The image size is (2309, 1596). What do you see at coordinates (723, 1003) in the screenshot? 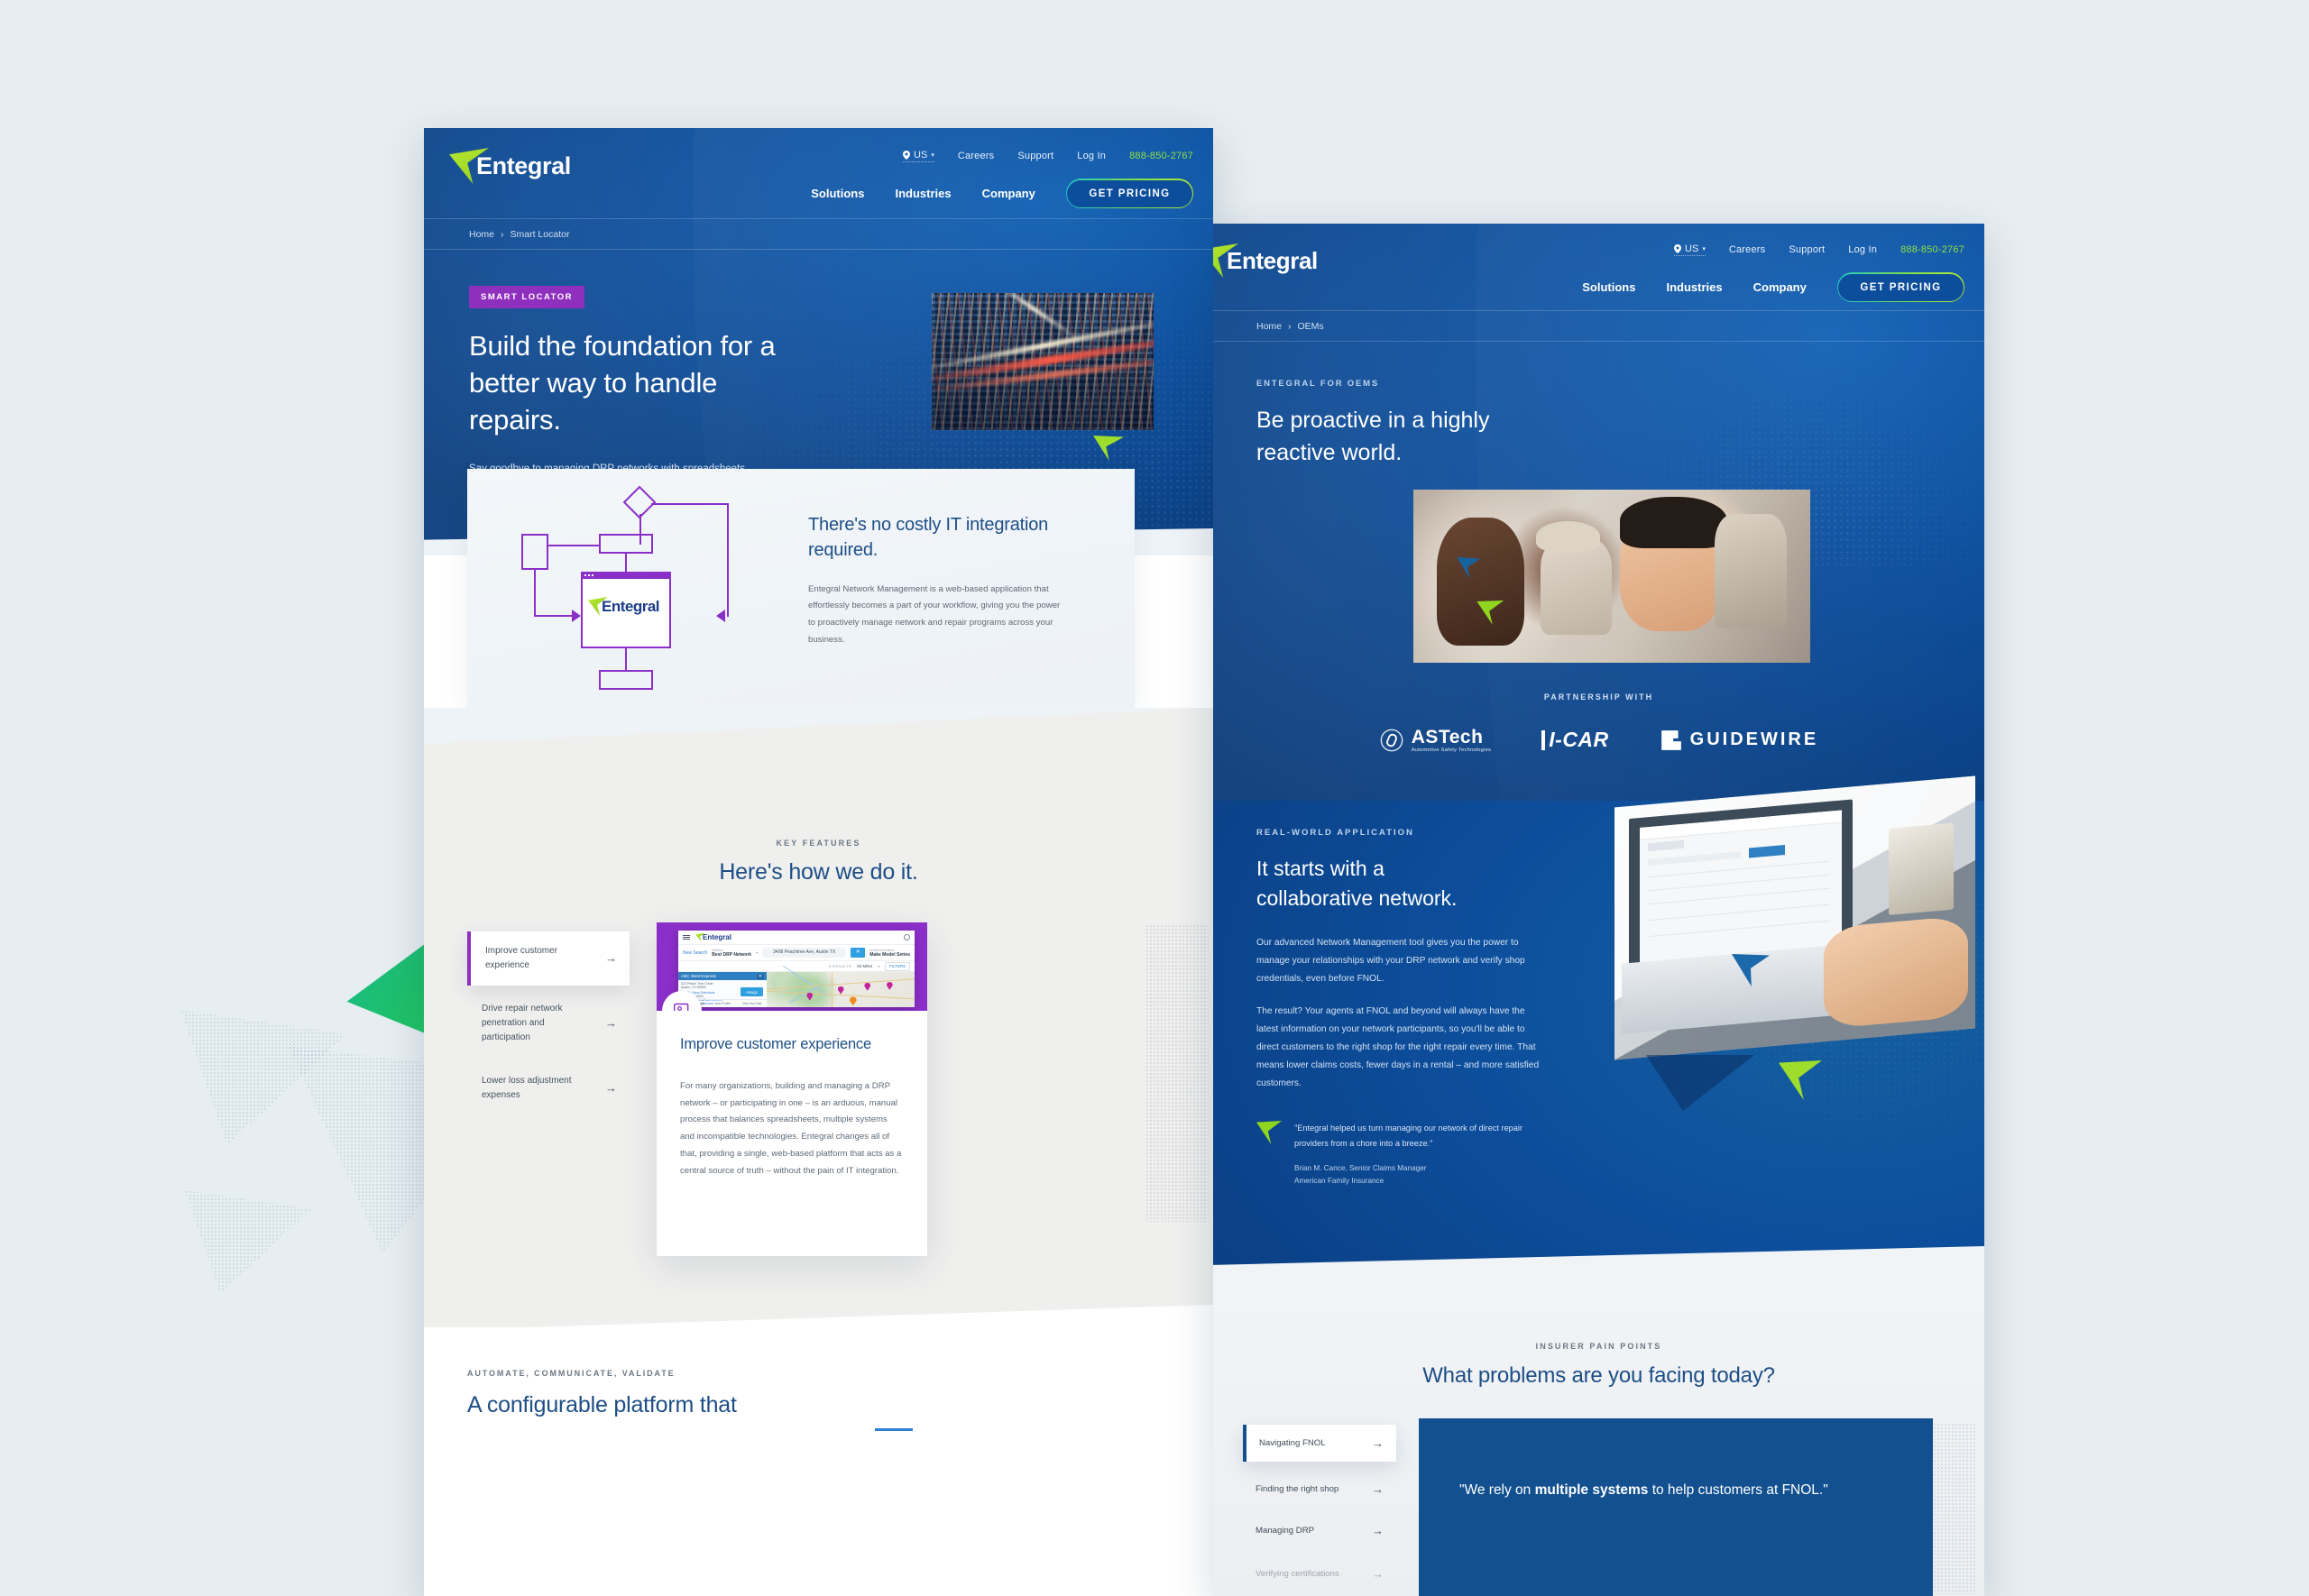
I see `shop-tab-view-profile: View Profile` at bounding box center [723, 1003].